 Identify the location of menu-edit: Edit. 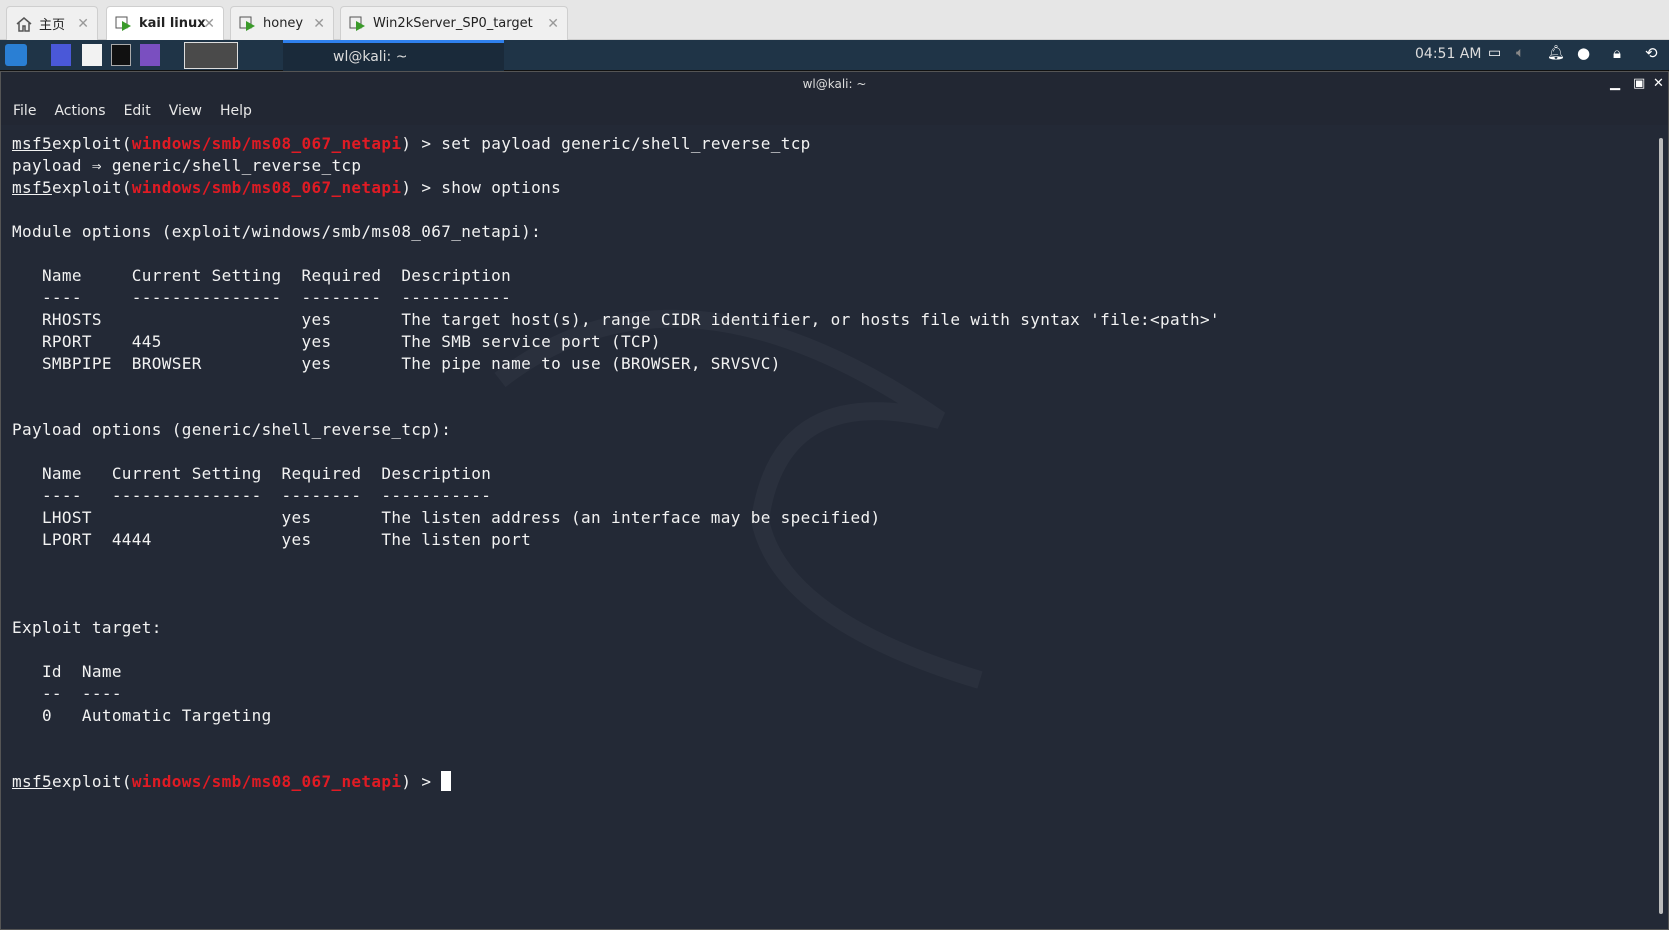
(137, 111).